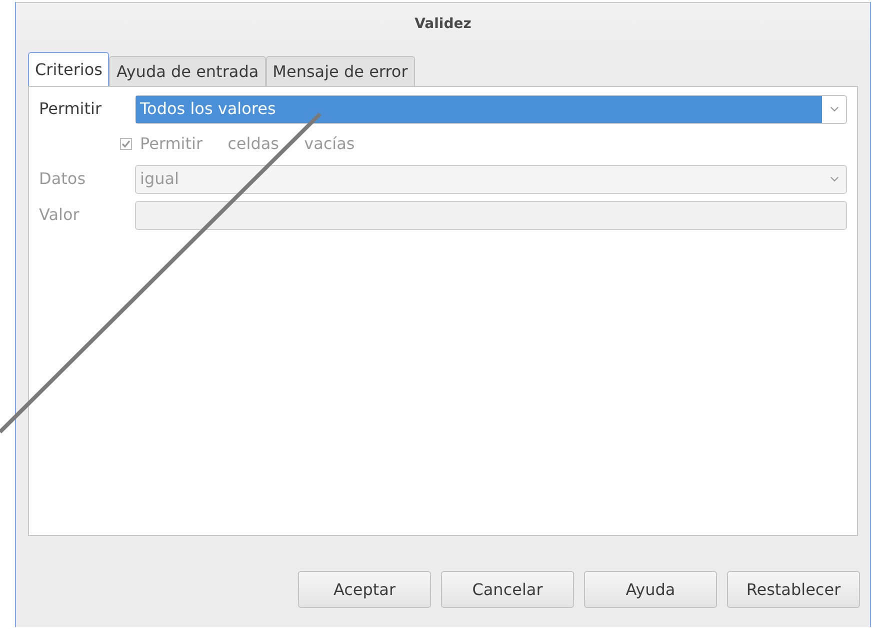  I want to click on field-label: Valor, so click(59, 215).